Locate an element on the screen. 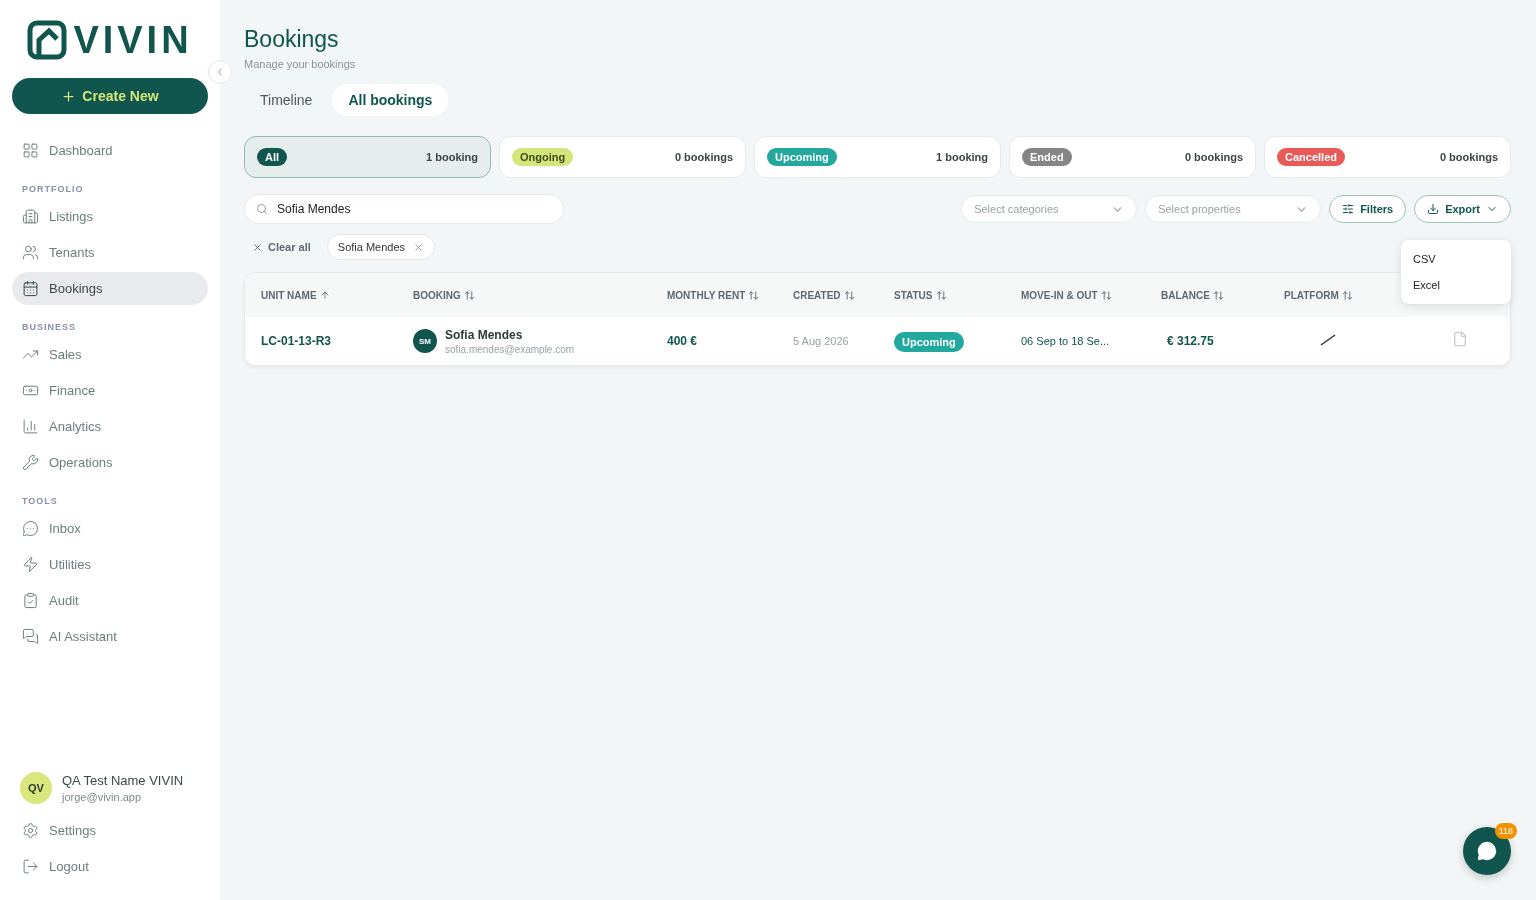  page-subtitle: Manage your bookings is located at coordinates (300, 64).